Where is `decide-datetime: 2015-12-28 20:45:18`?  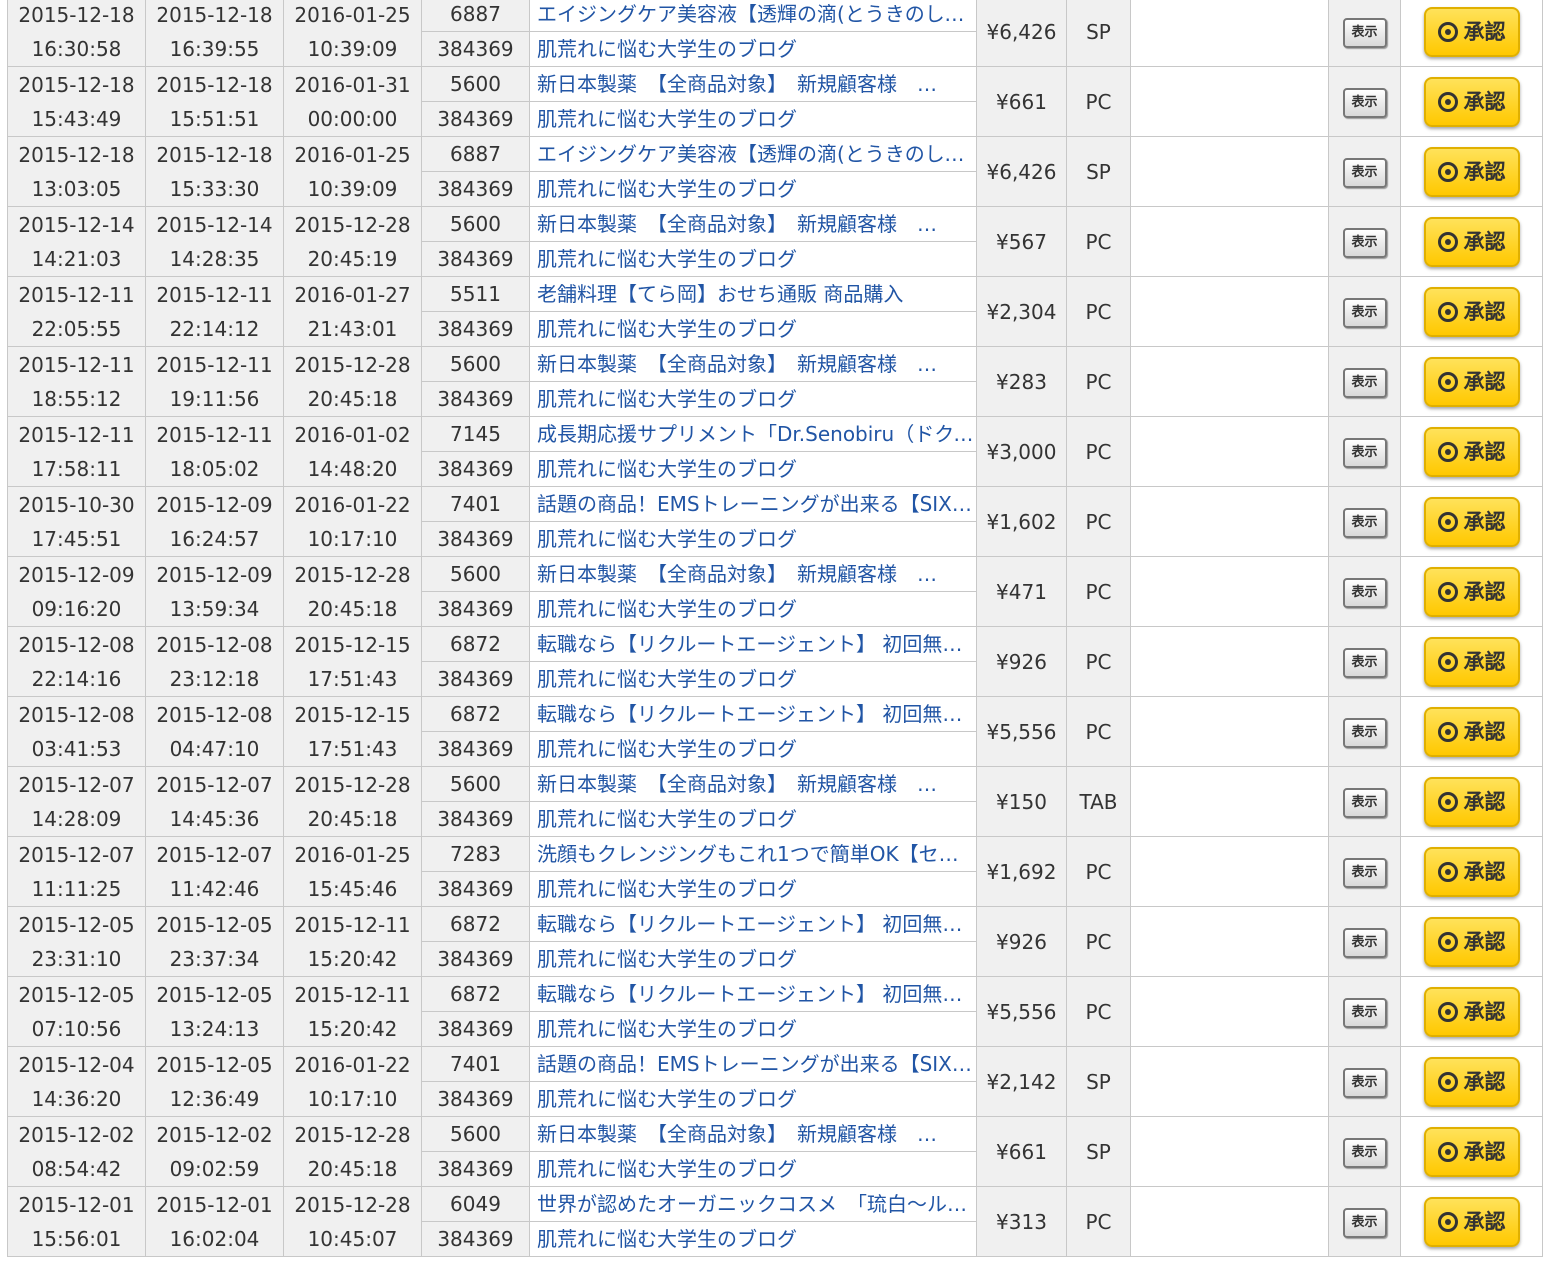
decide-datetime: 2015-12-28 20:45:18 is located at coordinates (352, 1151).